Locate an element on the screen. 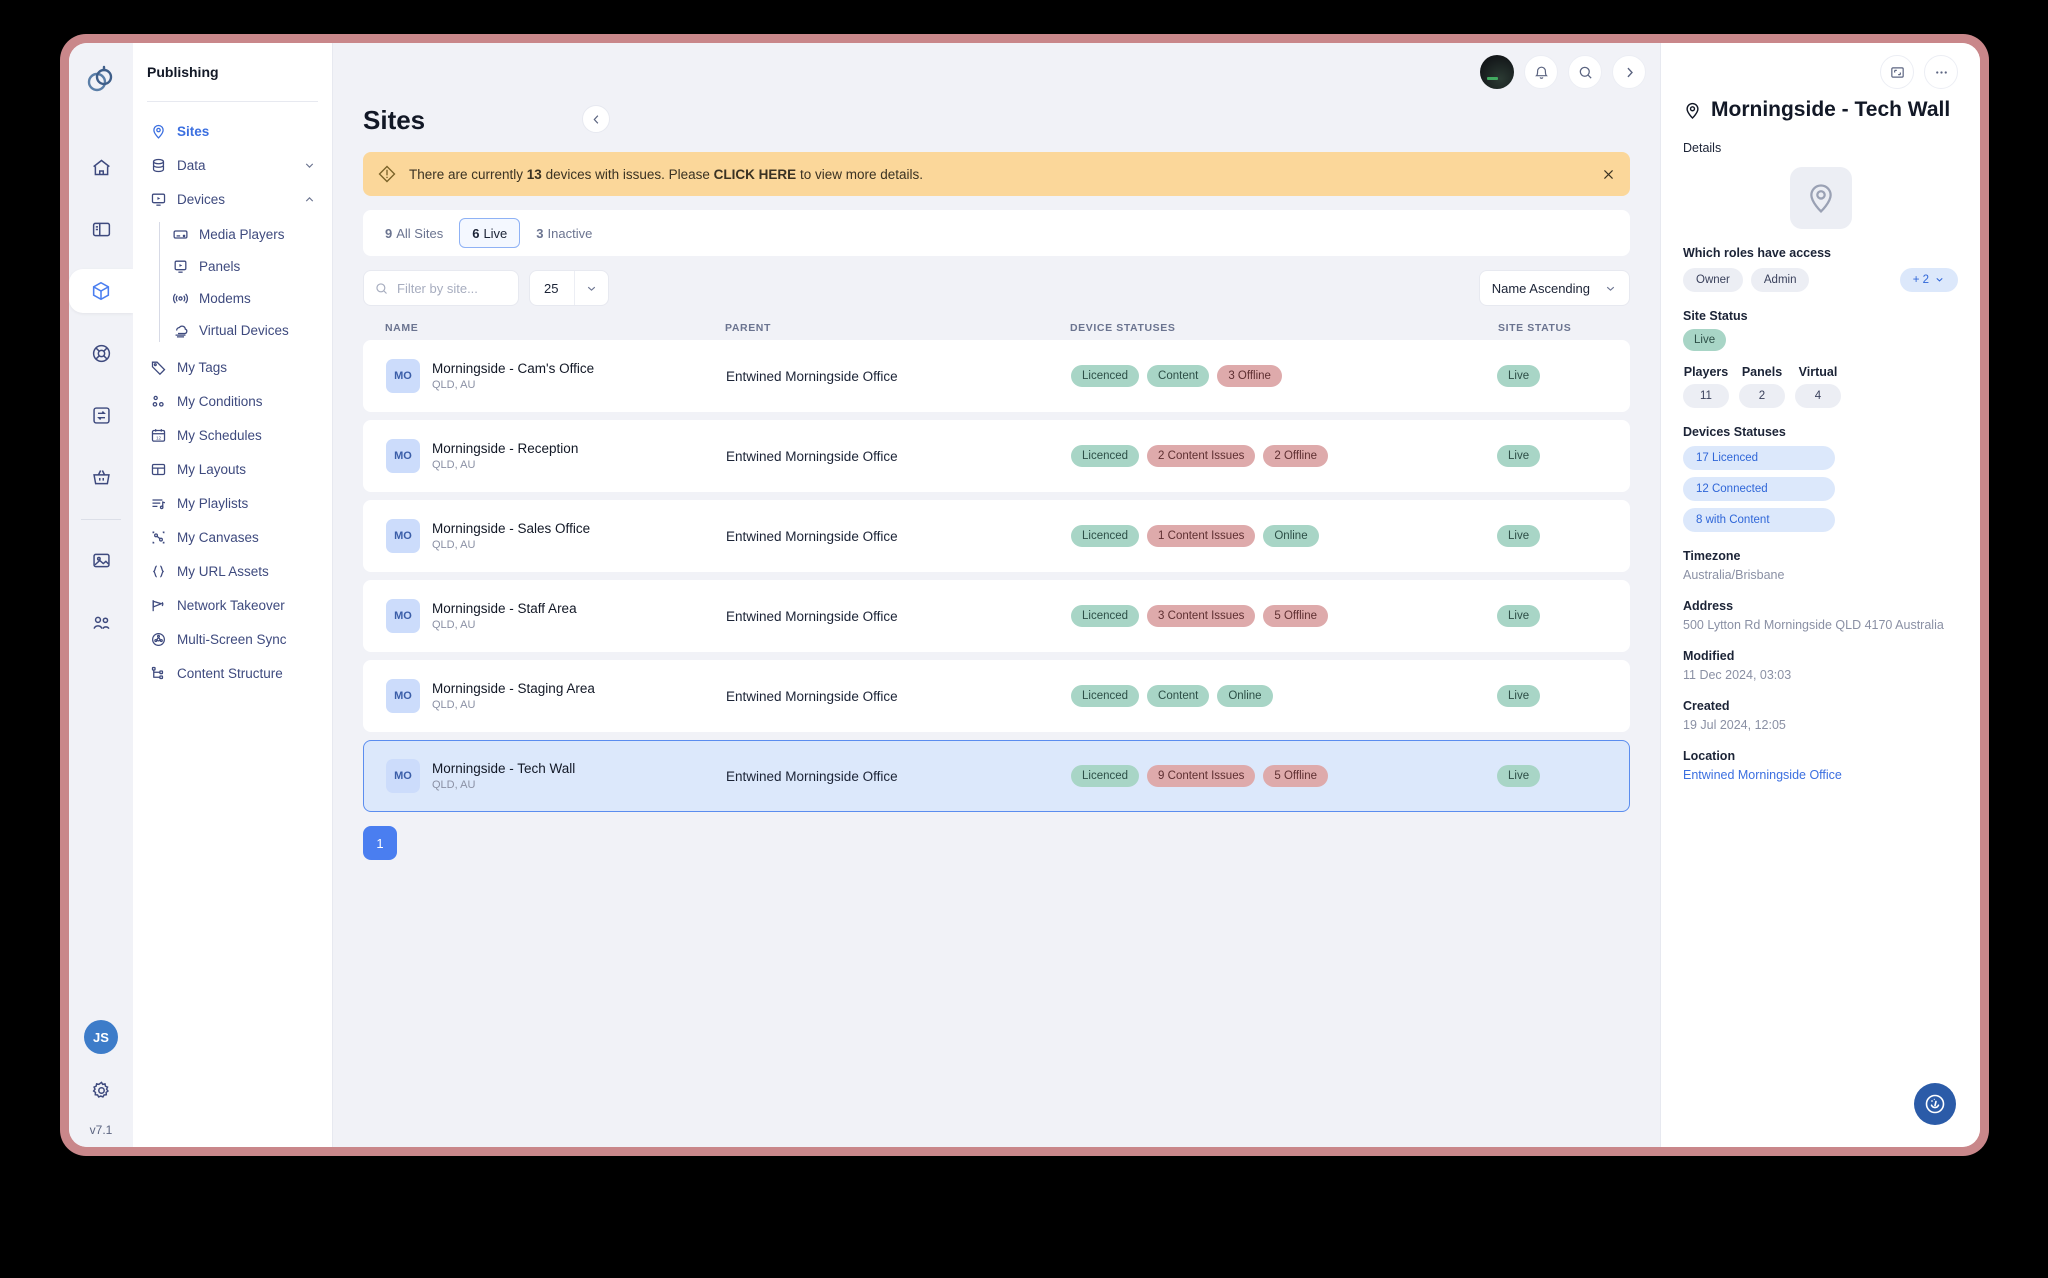 The height and width of the screenshot is (1278, 2048). device-counts: Players 11 Panels 2 Virtual 4 is located at coordinates (1820, 386).